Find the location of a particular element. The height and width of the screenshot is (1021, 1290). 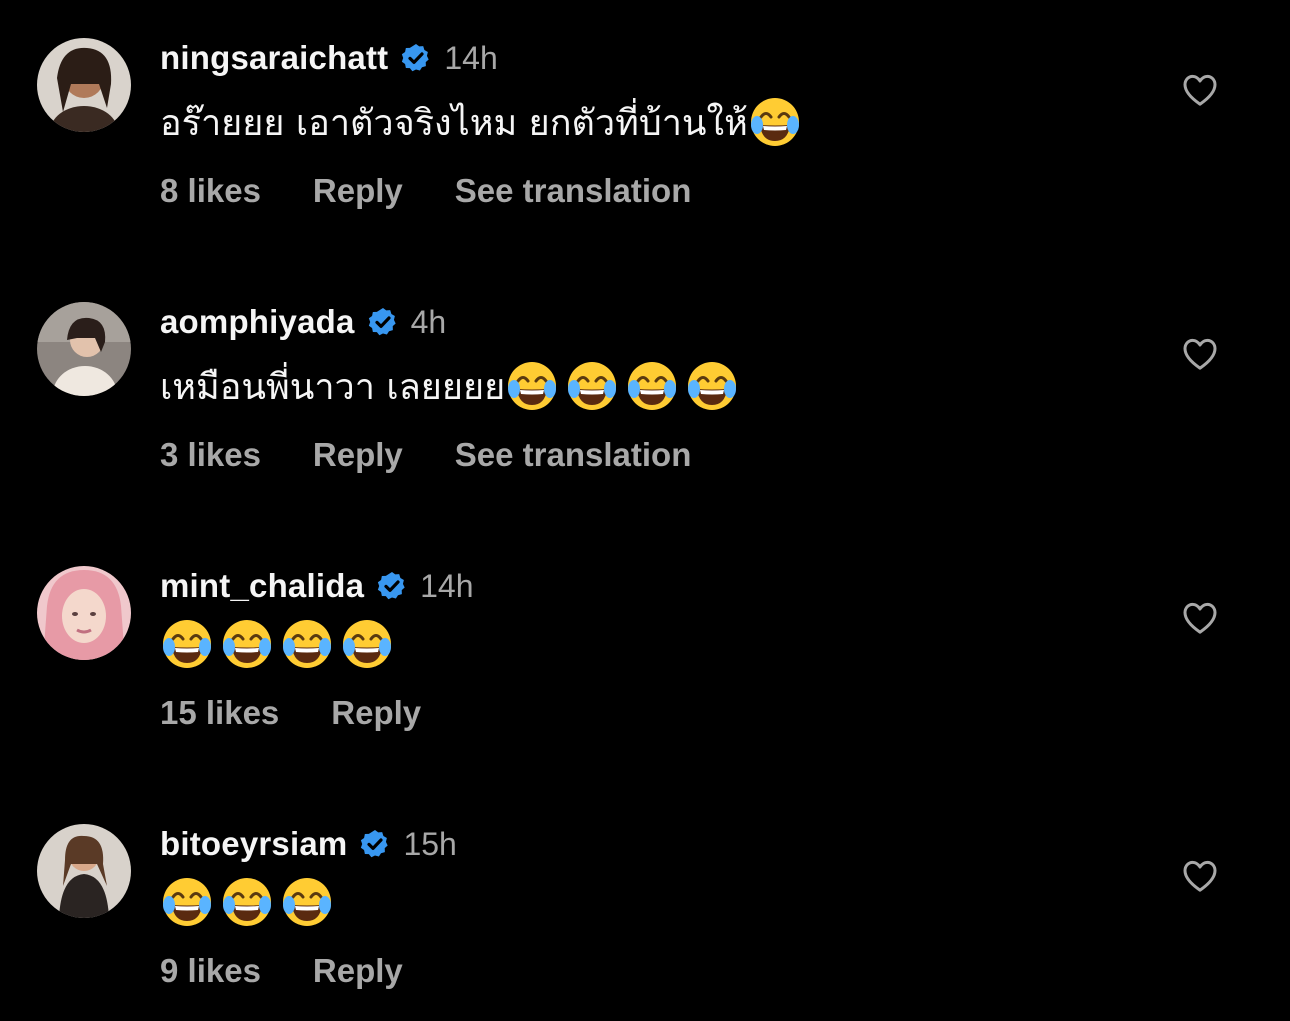

comment-text: อร๊ายยย เอาตัวจริงไหม ยกตัวที่บ้านให้ is located at coordinates (484, 122).